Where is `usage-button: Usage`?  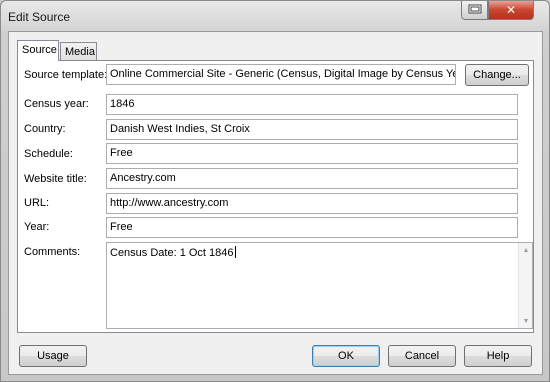 usage-button: Usage is located at coordinates (53, 356).